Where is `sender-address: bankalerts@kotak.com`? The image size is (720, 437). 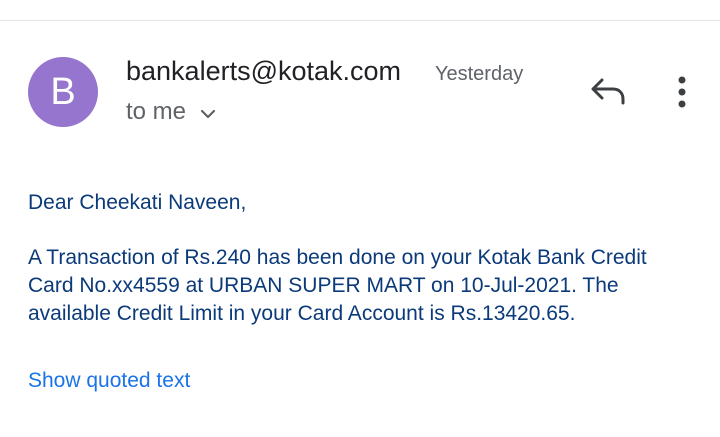 sender-address: bankalerts@kotak.com is located at coordinates (264, 71).